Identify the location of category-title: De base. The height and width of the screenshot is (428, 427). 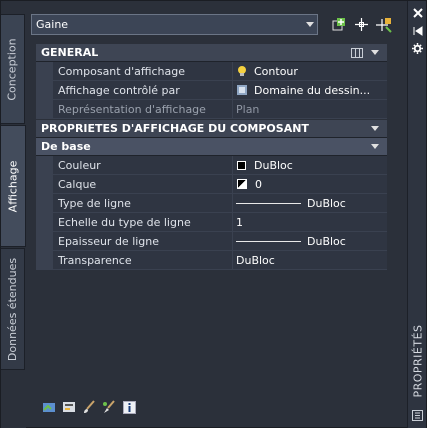
(66, 146).